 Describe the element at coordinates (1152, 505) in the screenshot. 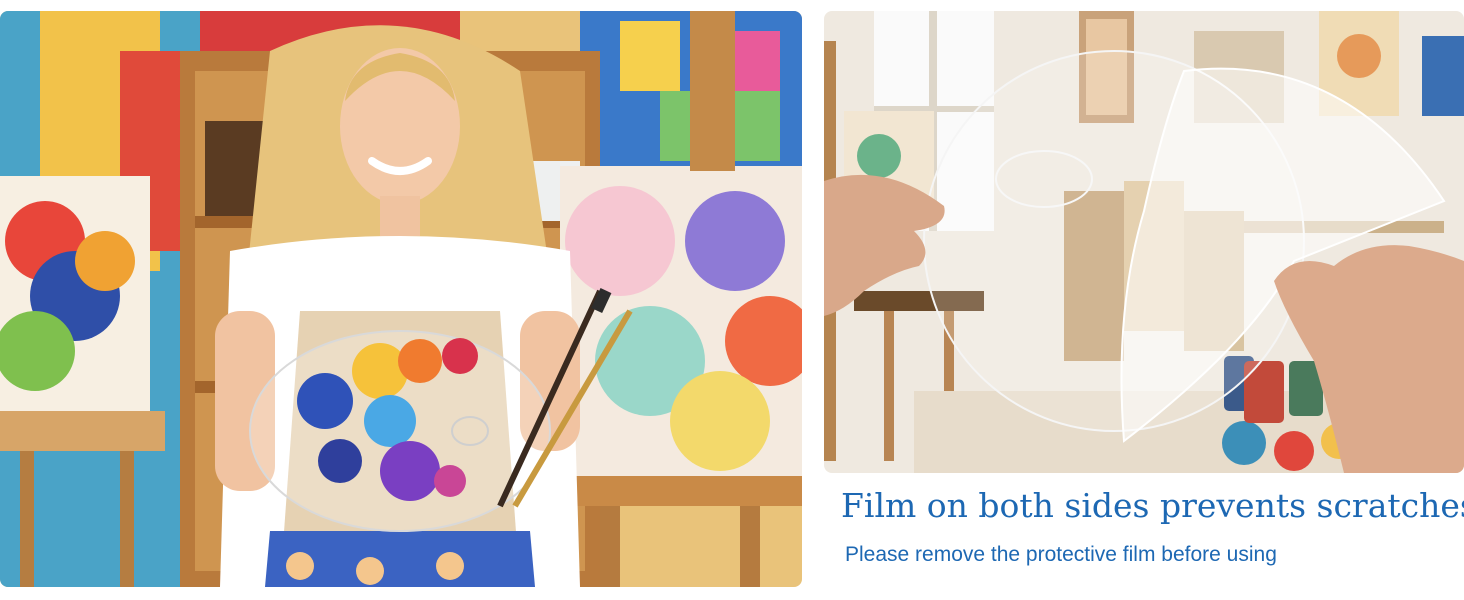

I see `caption-headline: Film on both sides prevents scratches` at that location.